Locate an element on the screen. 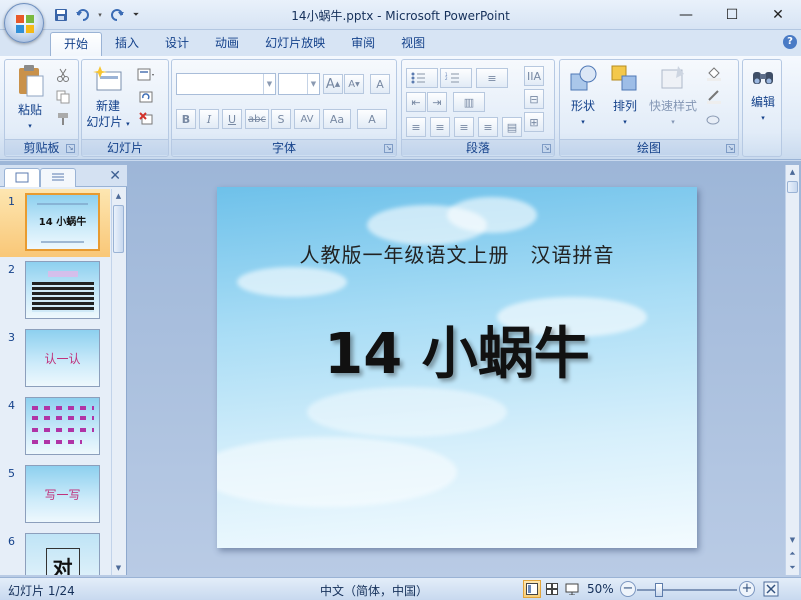  help-icon: ? is located at coordinates (790, 42).